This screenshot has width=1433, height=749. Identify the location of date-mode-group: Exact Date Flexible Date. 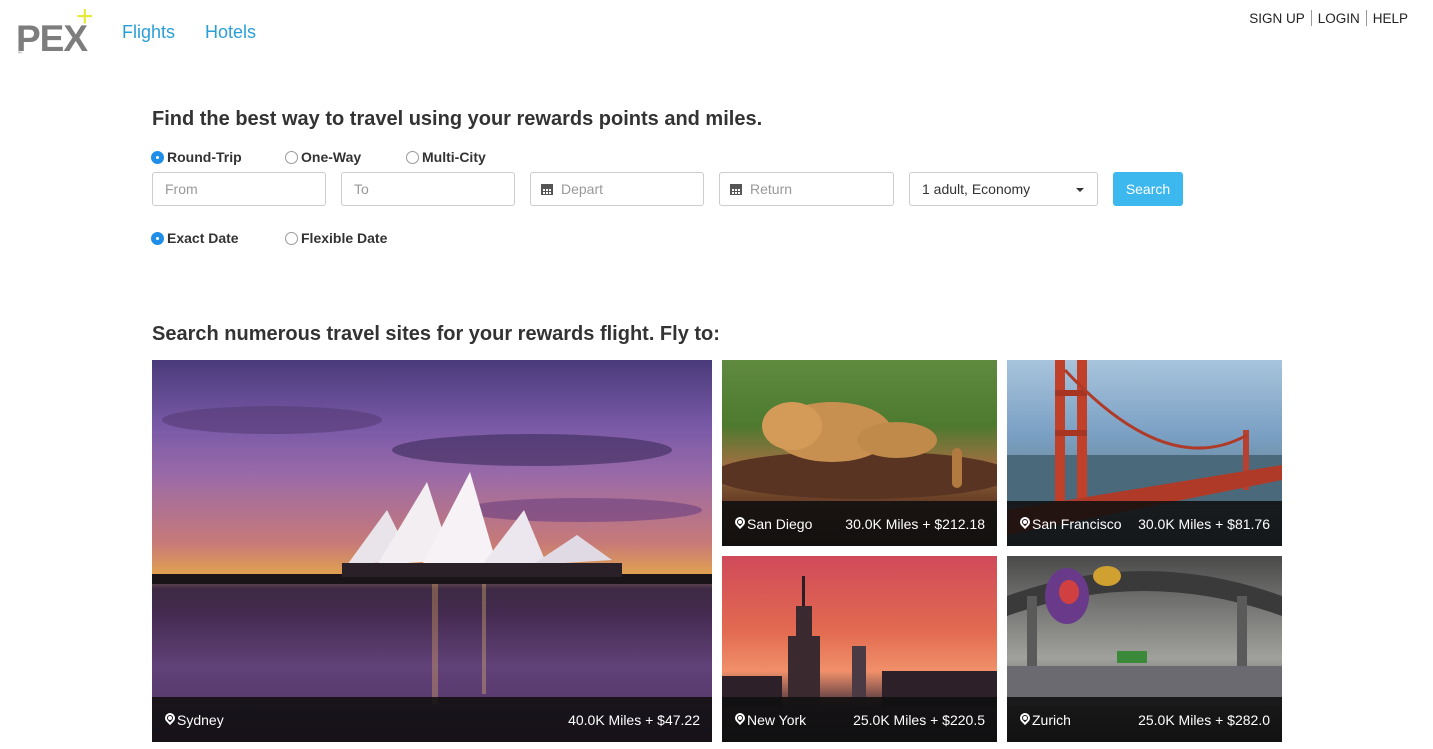
(269, 238).